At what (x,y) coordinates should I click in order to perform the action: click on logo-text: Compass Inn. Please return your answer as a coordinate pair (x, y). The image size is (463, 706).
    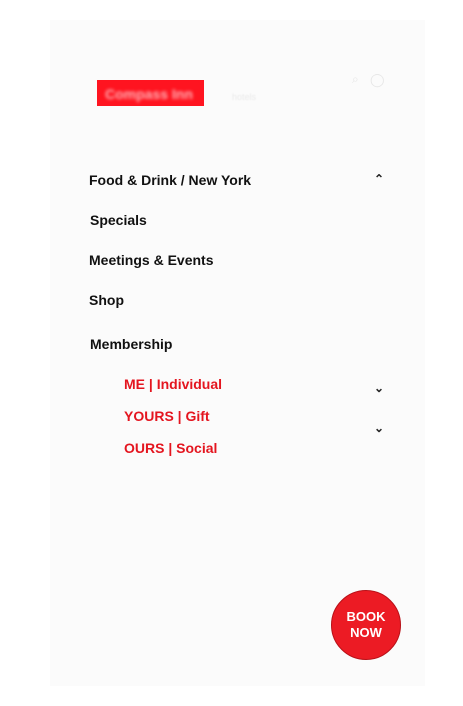
    Looking at the image, I should click on (149, 94).